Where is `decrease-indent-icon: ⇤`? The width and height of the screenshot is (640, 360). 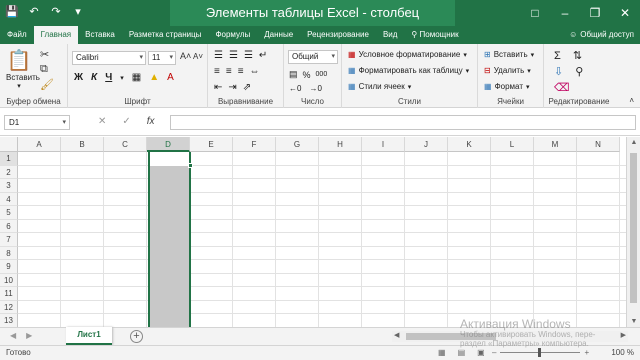 decrease-indent-icon: ⇤ is located at coordinates (218, 87).